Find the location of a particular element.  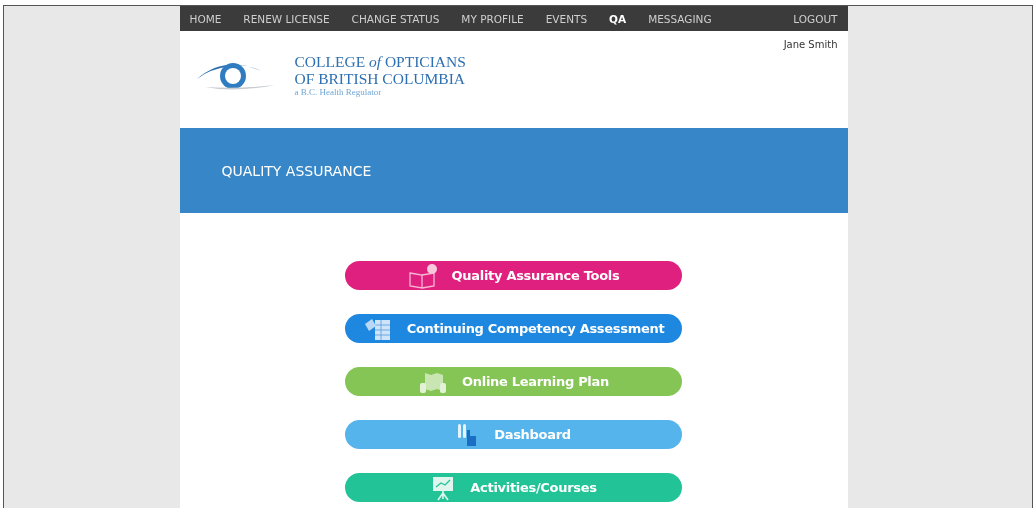

nav-link: MESSAGING is located at coordinates (680, 18).